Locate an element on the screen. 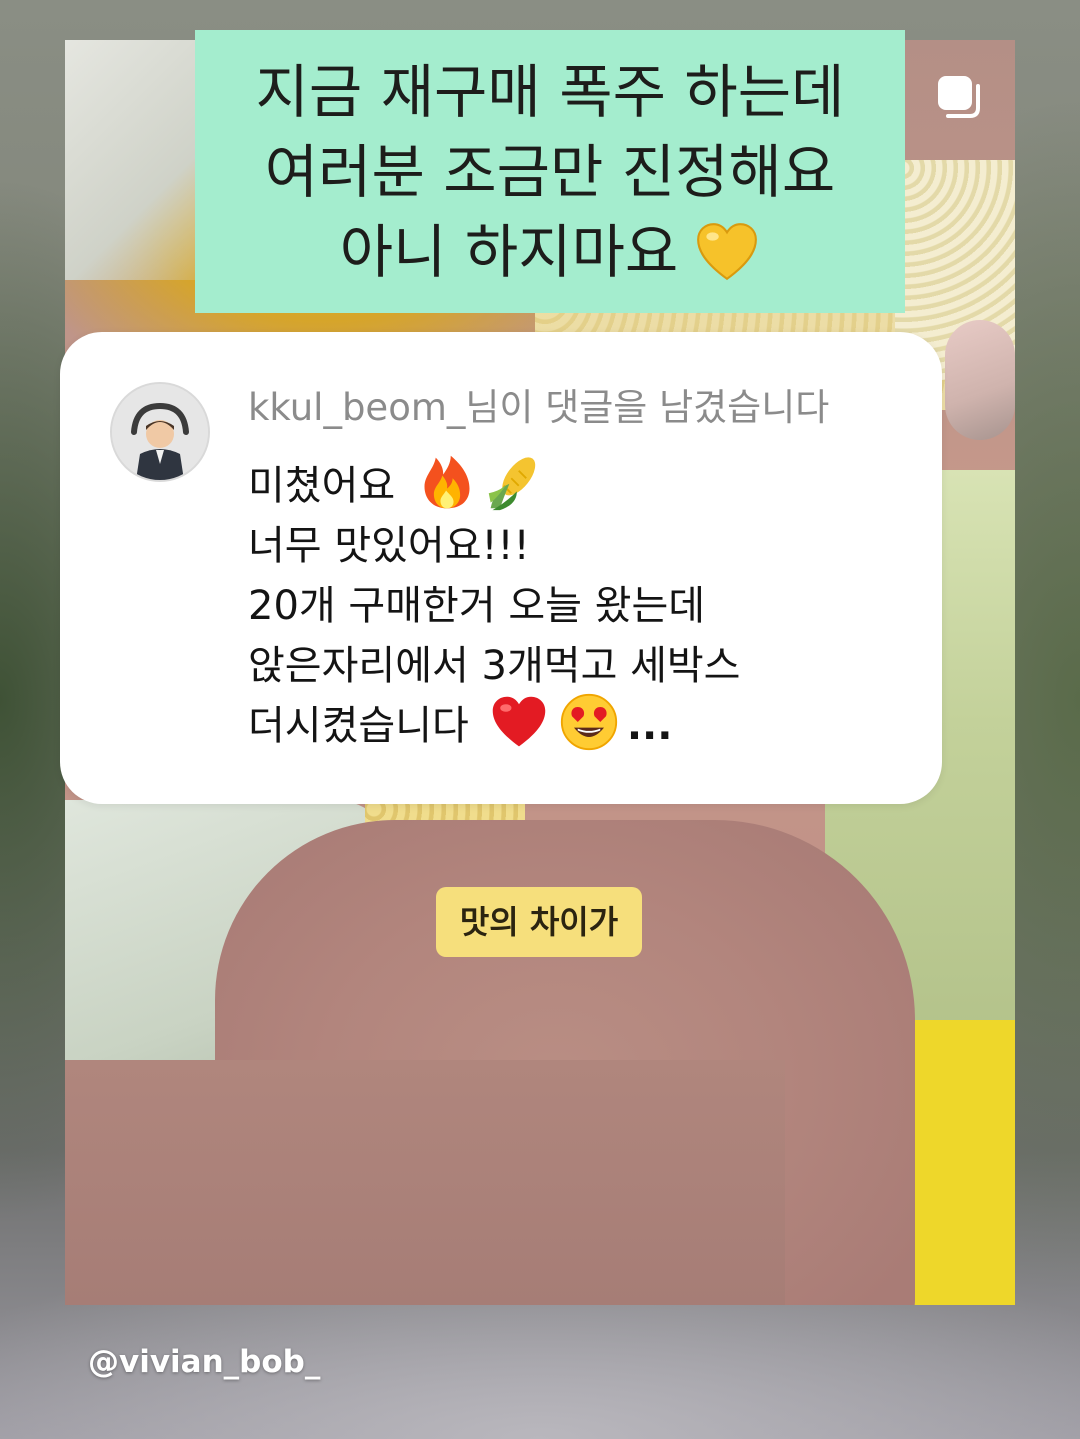 The width and height of the screenshot is (1080, 1439). video-subtitle: 맛의 차이가 is located at coordinates (539, 922).